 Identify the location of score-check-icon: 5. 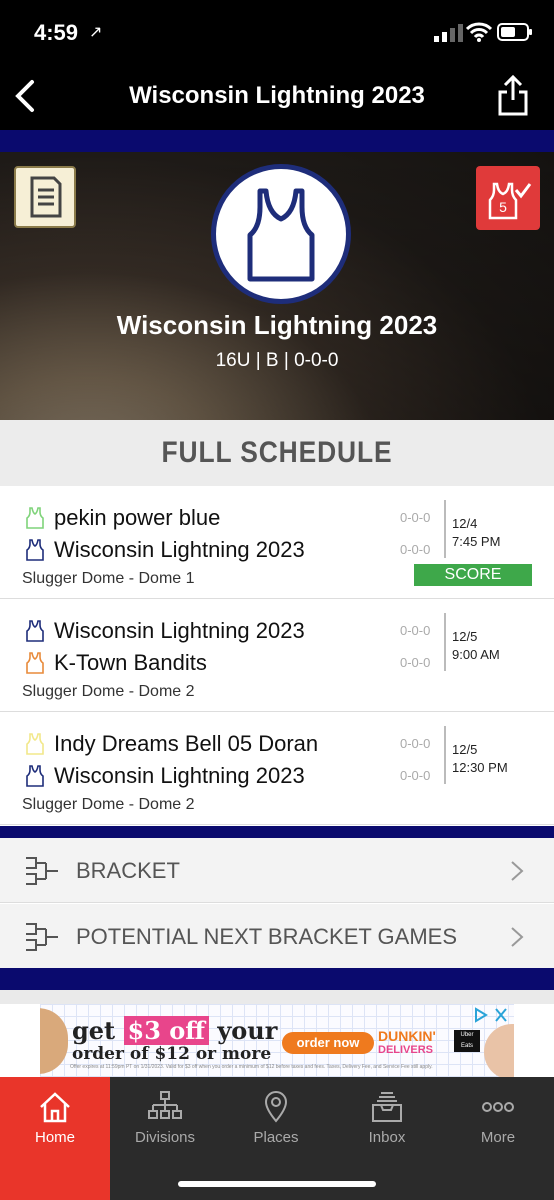
(510, 201).